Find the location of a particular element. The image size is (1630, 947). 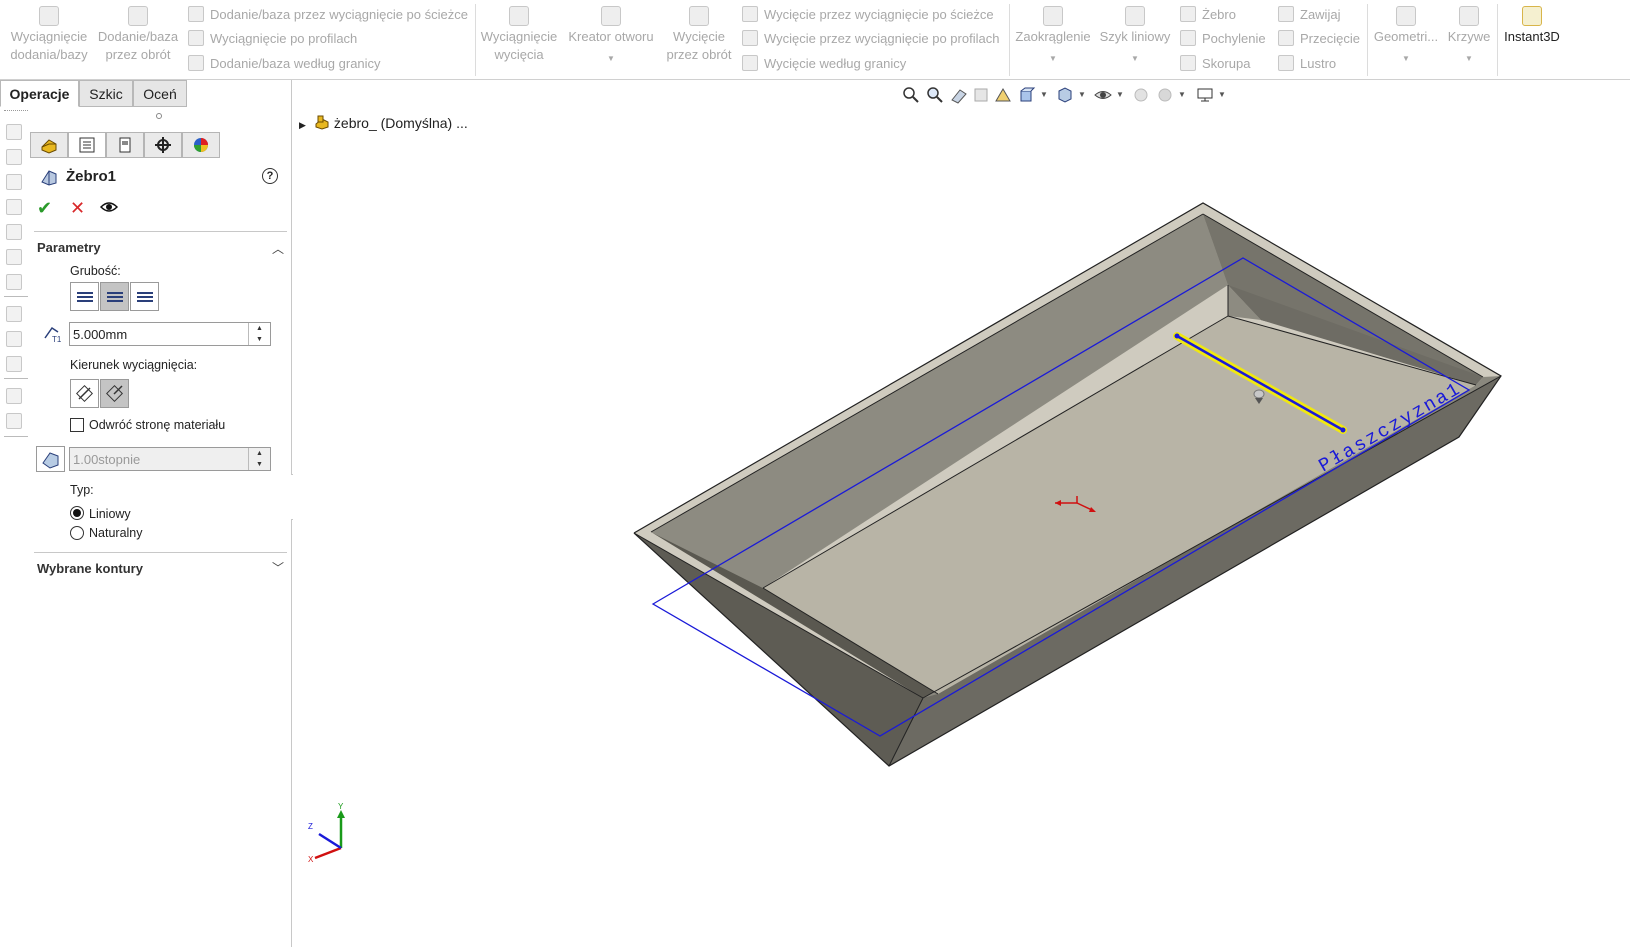

direction-parallel-icon is located at coordinates (84, 393).